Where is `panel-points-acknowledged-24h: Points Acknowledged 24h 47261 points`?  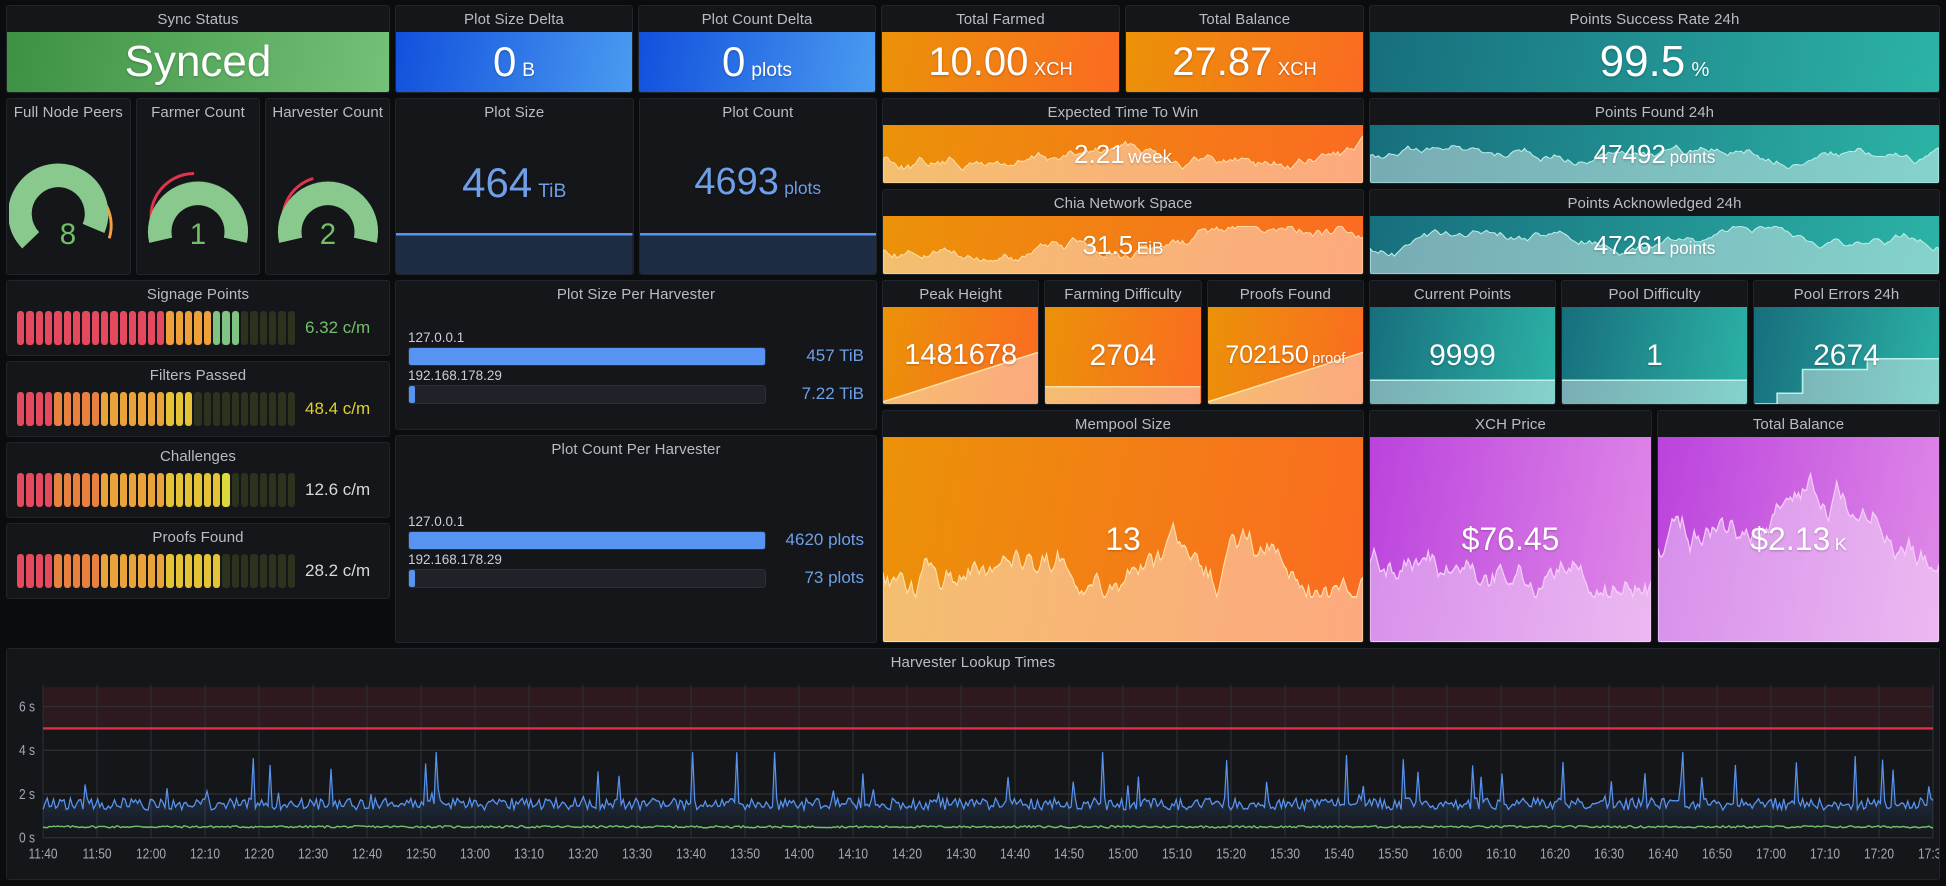
panel-points-acknowledged-24h: Points Acknowledged 24h 47261 points is located at coordinates (1654, 232).